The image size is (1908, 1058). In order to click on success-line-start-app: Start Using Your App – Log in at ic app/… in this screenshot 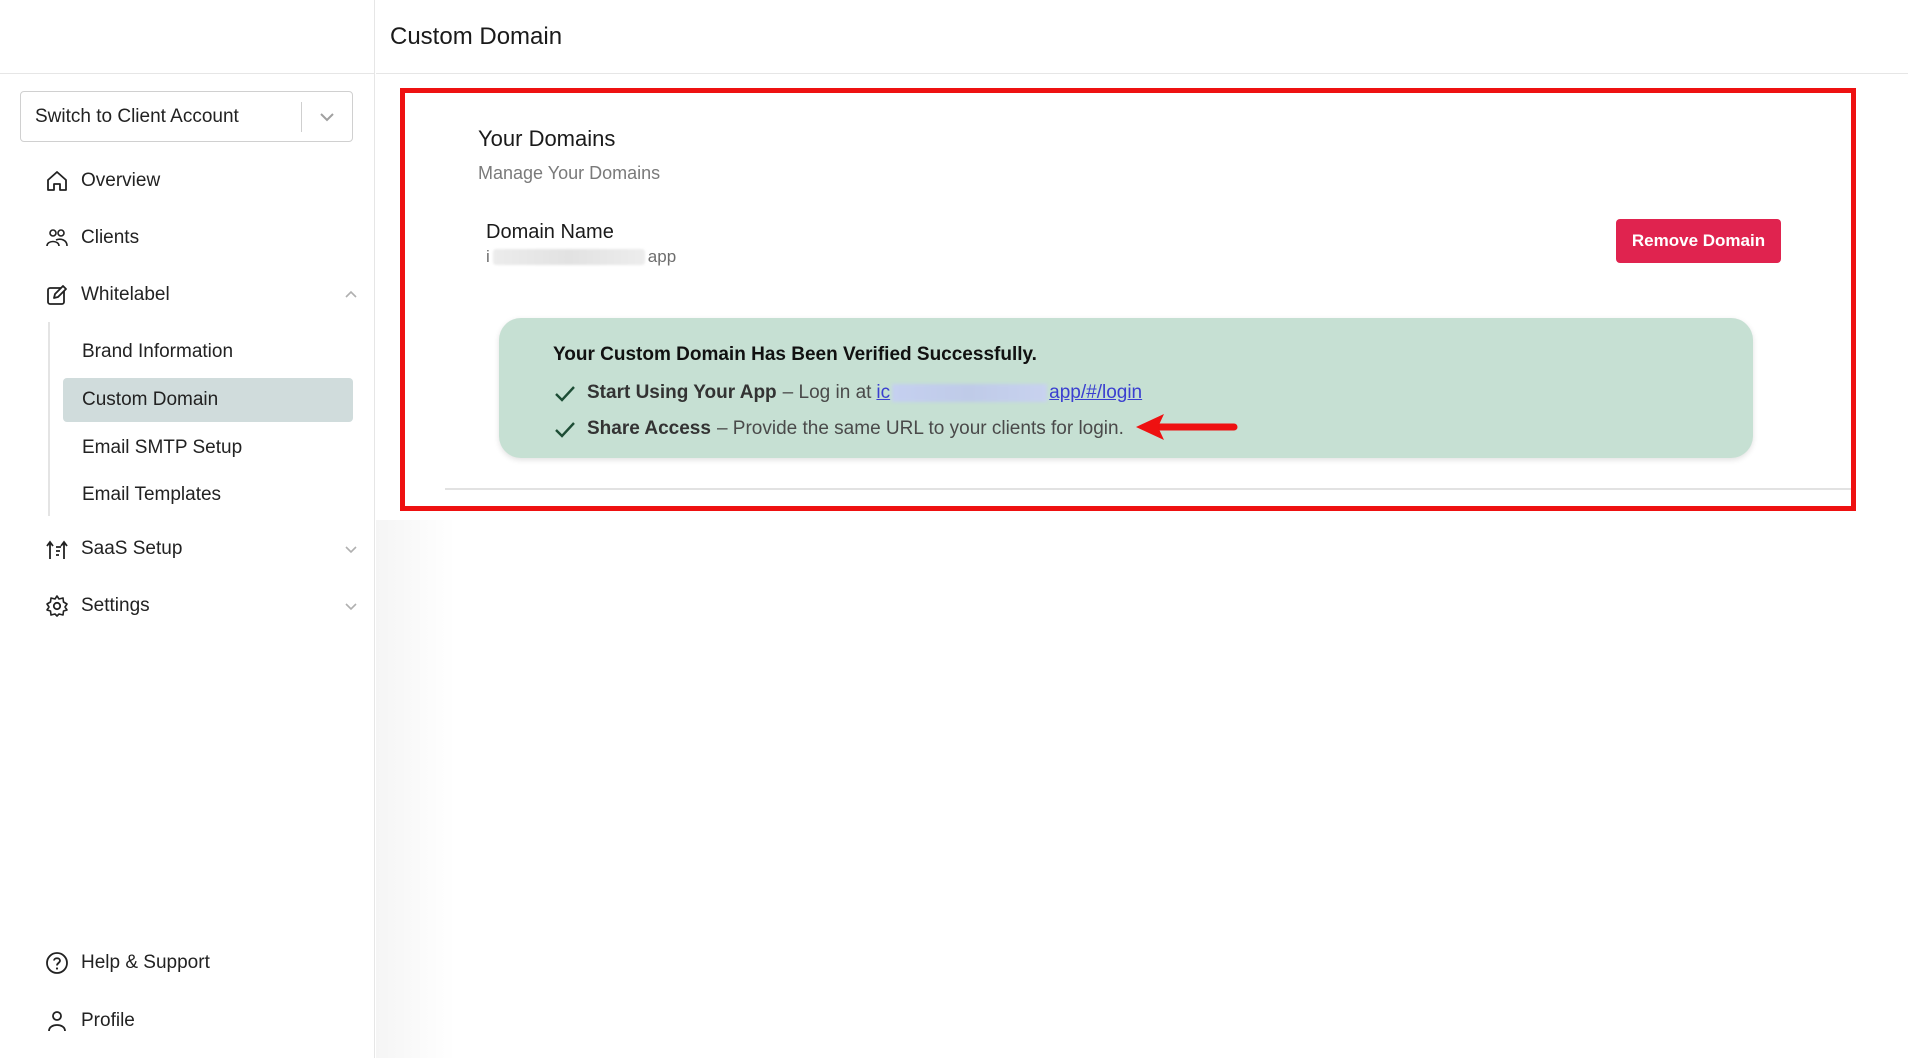, I will do `click(847, 393)`.